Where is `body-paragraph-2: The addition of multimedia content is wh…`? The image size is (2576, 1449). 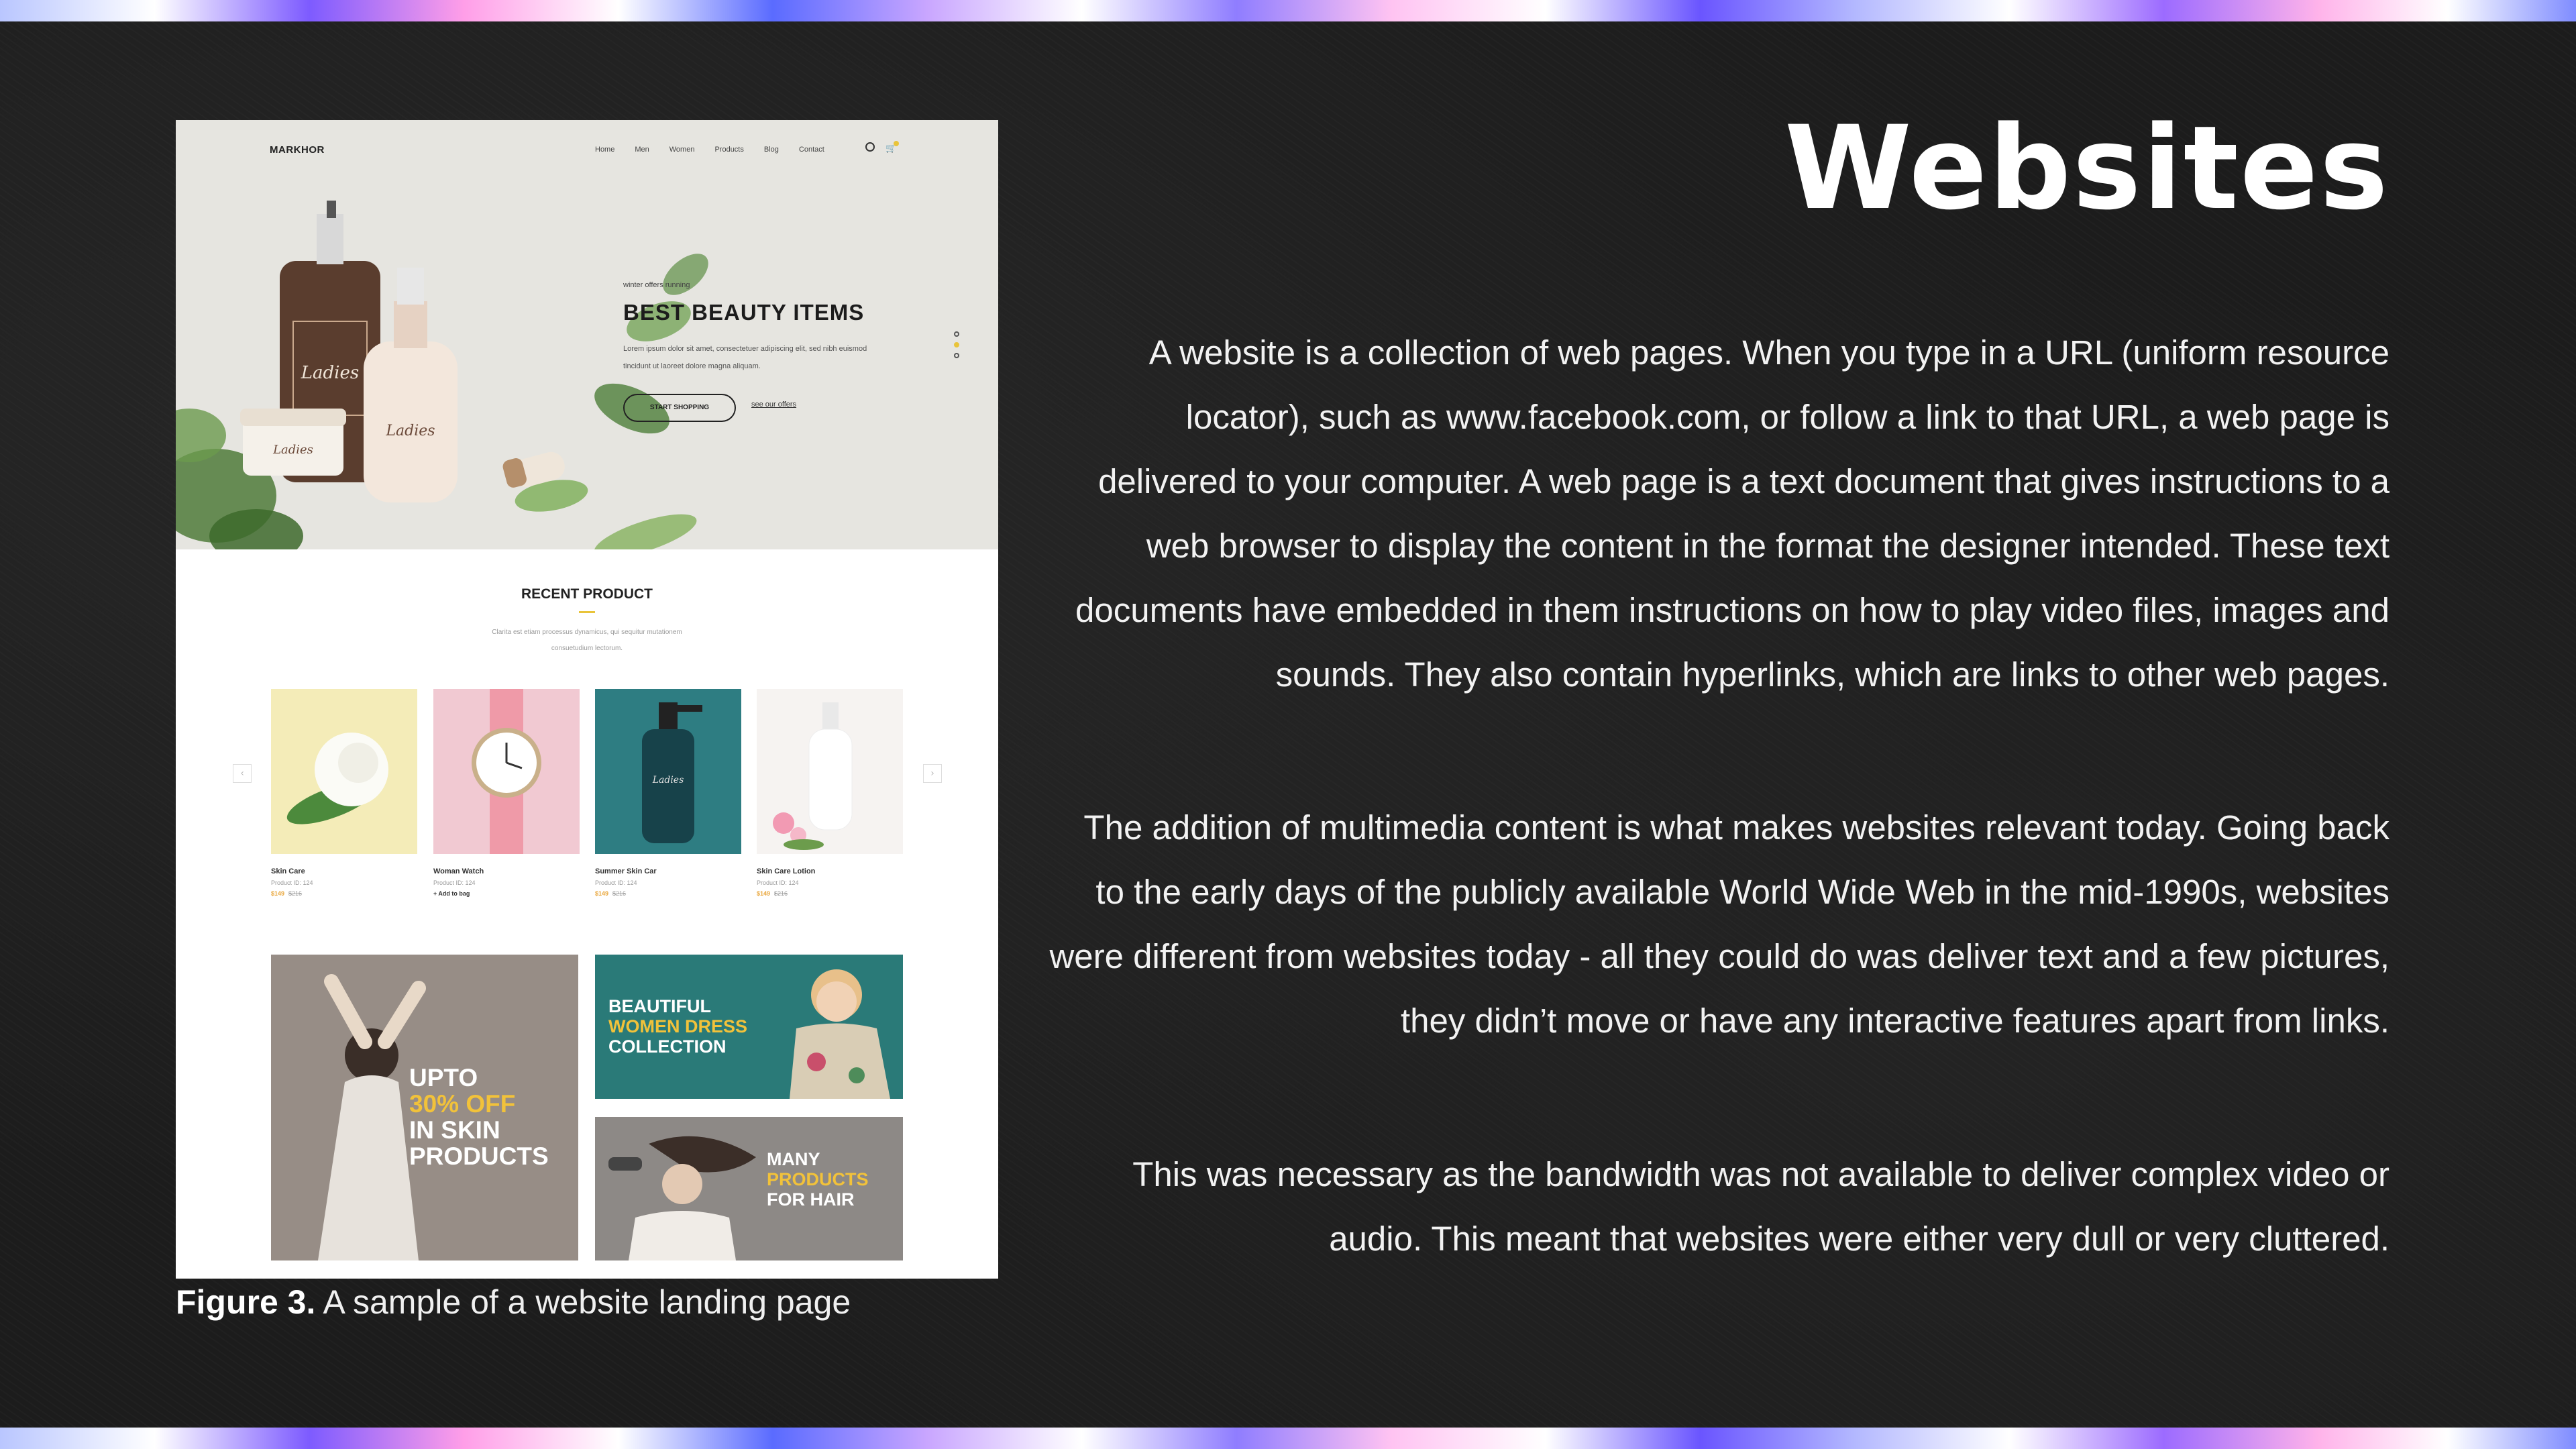 body-paragraph-2: The addition of multimedia content is wh… is located at coordinates (1719, 924).